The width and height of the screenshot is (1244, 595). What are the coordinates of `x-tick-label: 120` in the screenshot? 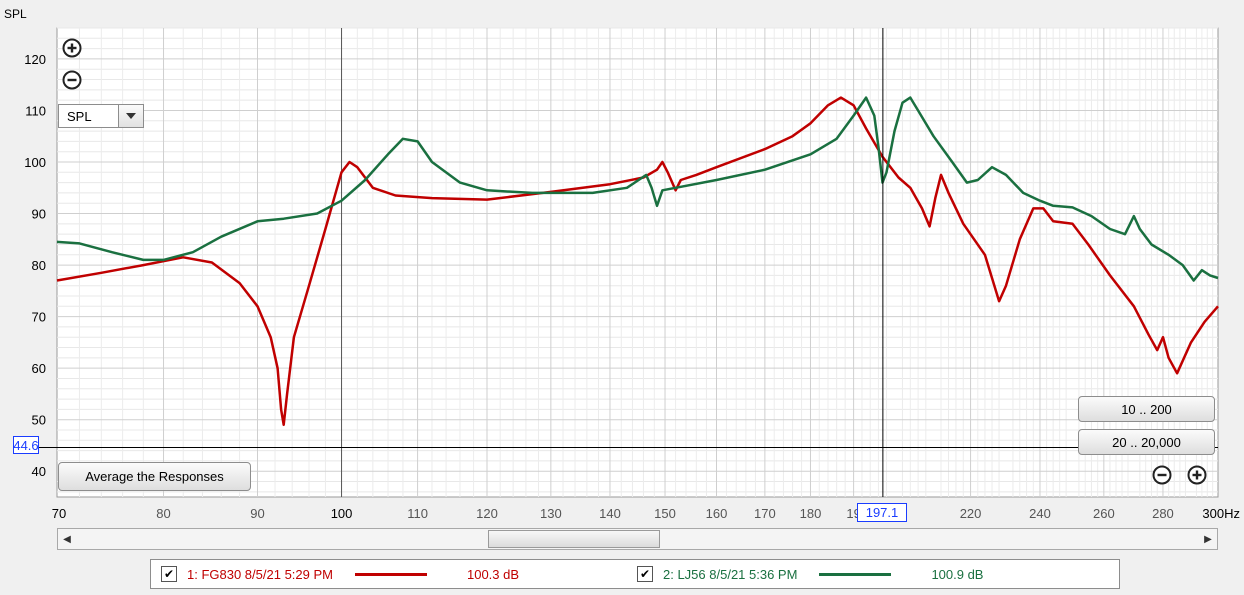 It's located at (487, 513).